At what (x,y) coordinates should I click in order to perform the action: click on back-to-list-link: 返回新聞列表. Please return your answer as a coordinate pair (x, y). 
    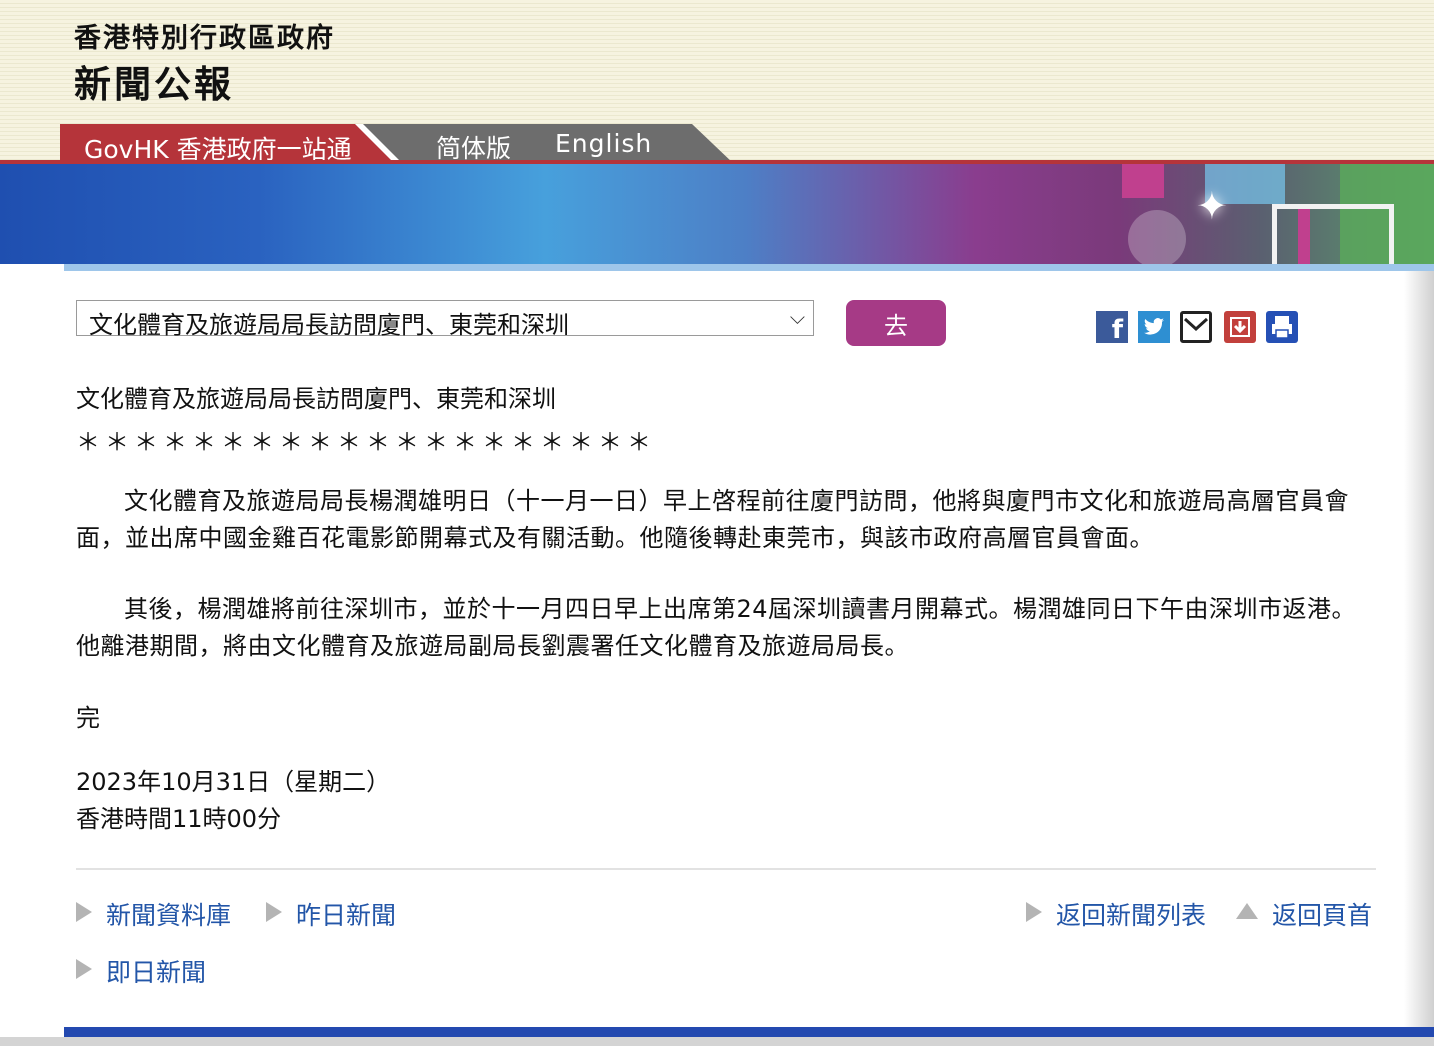
    Looking at the image, I should click on (1131, 914).